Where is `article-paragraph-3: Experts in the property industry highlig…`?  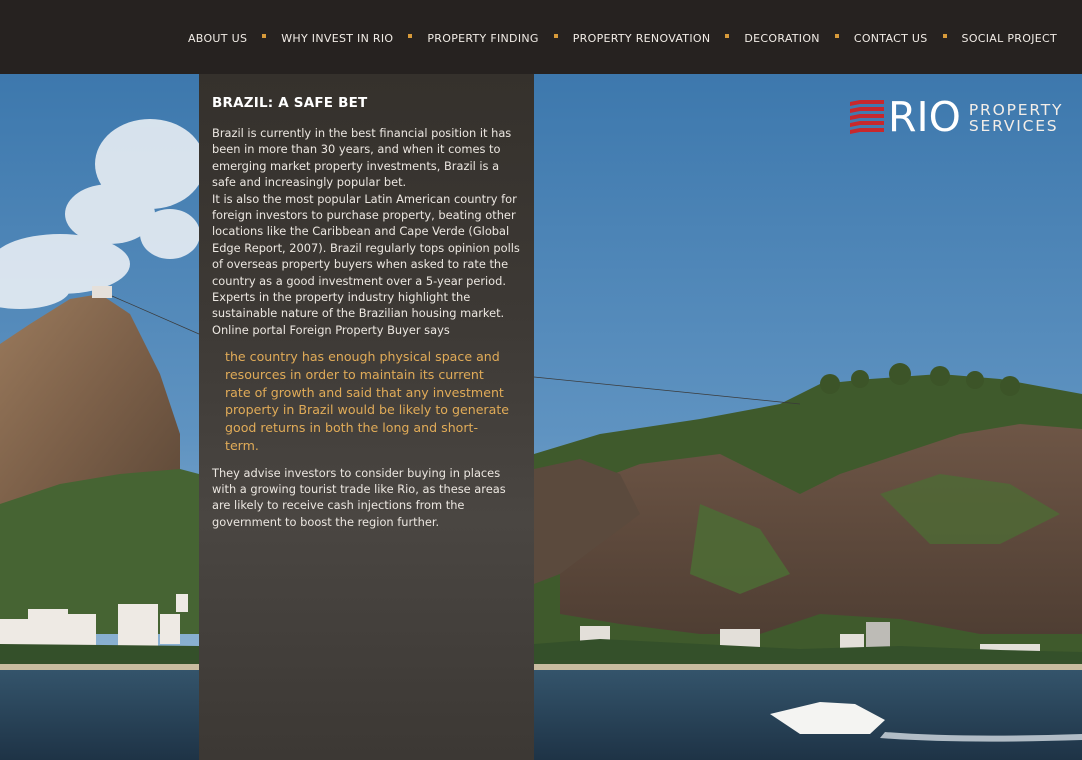 article-paragraph-3: Experts in the property industry highlig… is located at coordinates (358, 313).